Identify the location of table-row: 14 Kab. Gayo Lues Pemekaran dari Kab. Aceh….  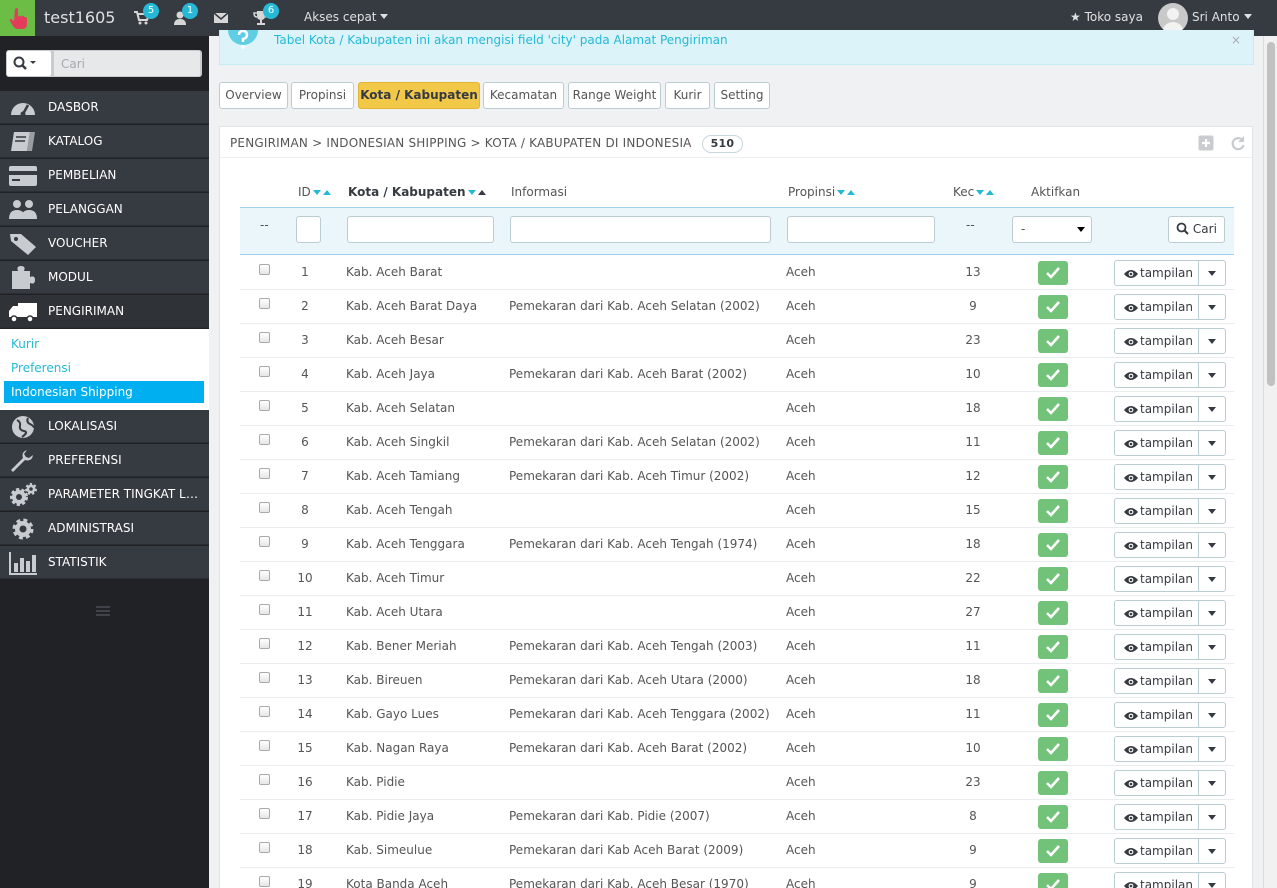
(737, 715).